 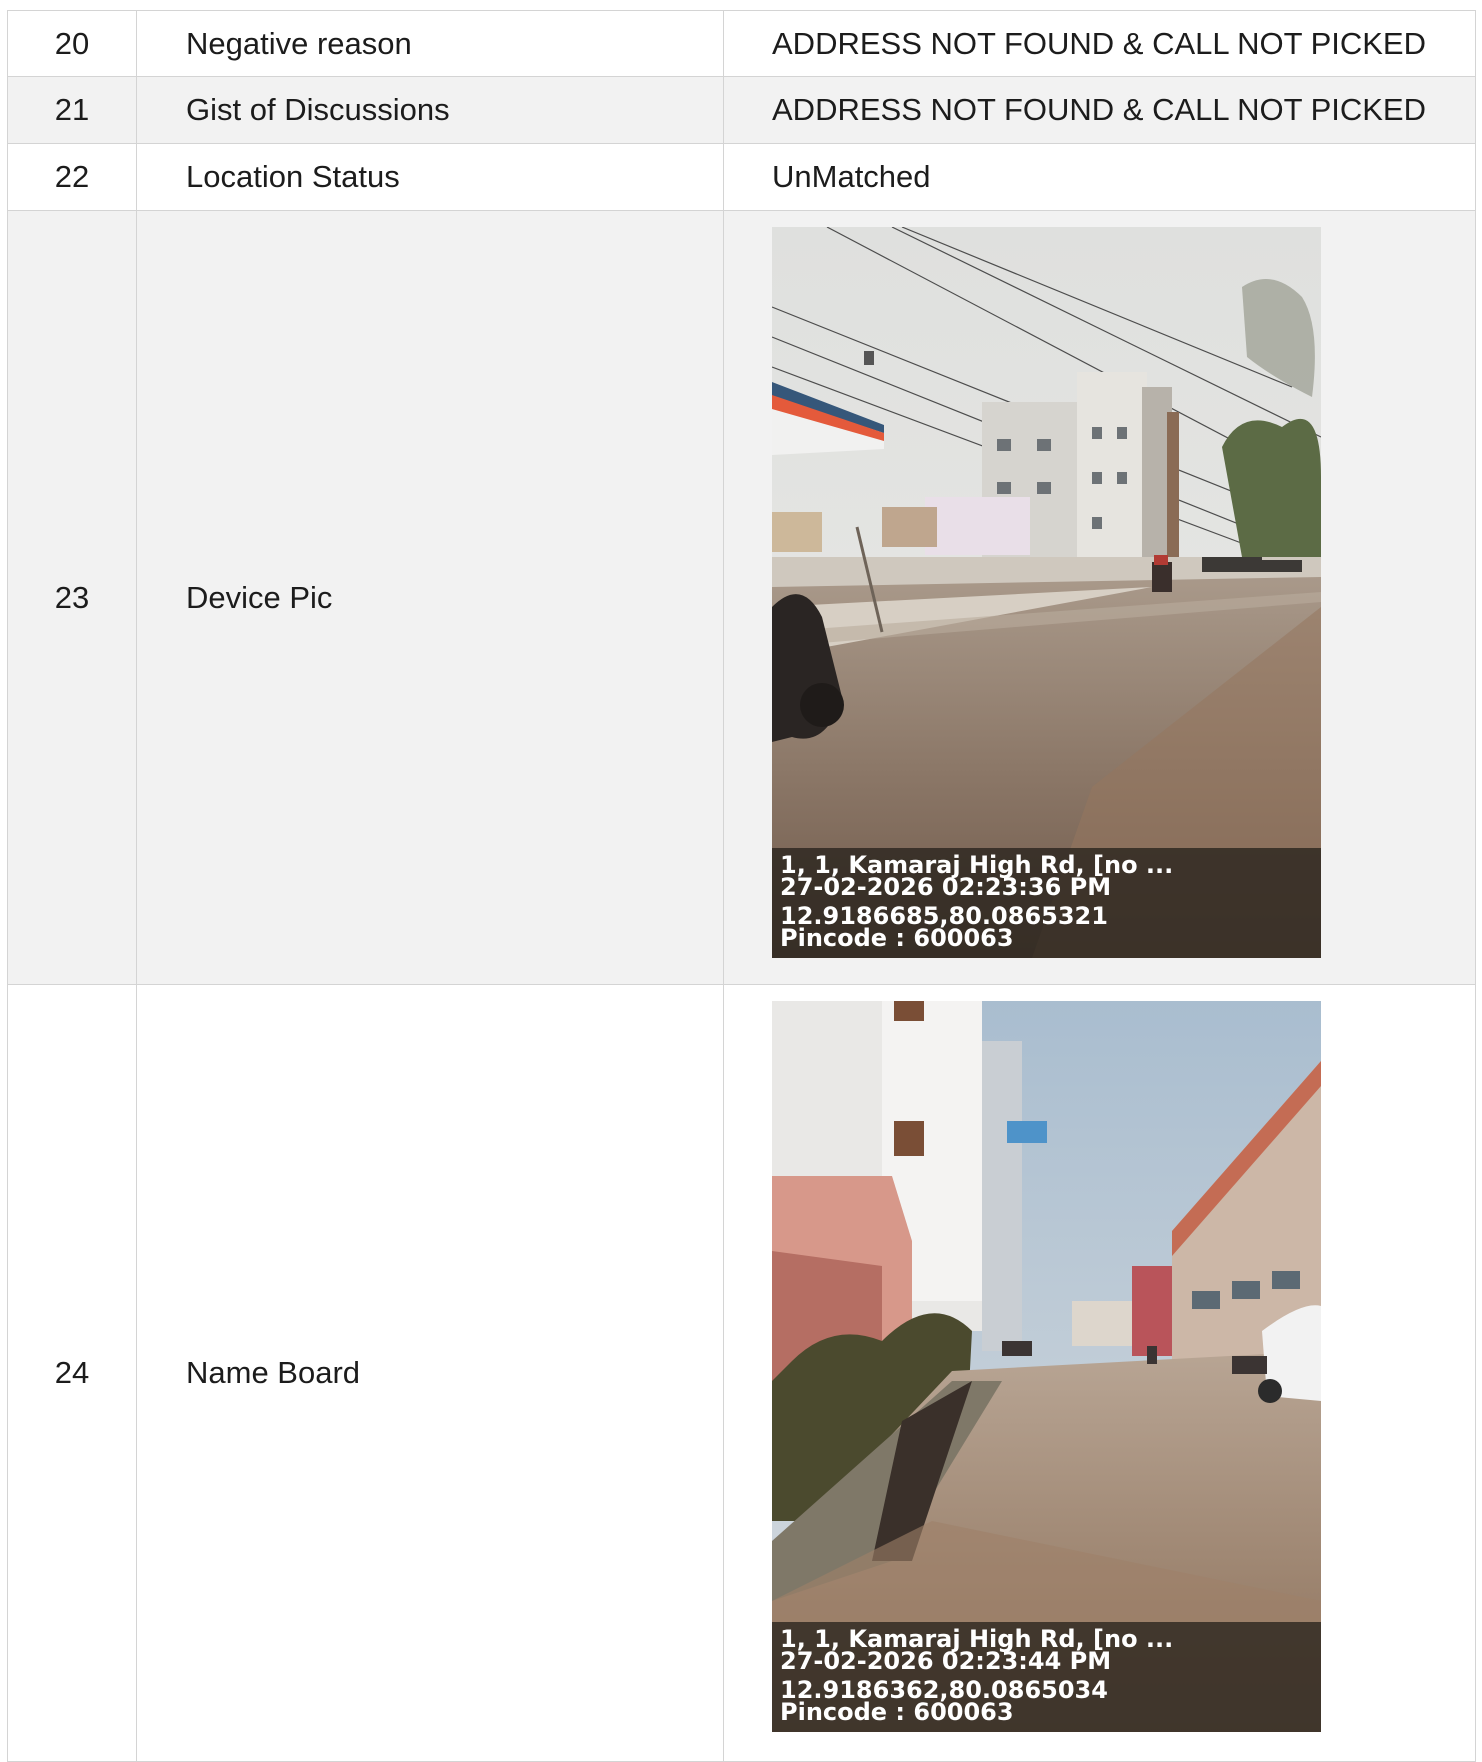 I want to click on row-number: 22, so click(x=72, y=177).